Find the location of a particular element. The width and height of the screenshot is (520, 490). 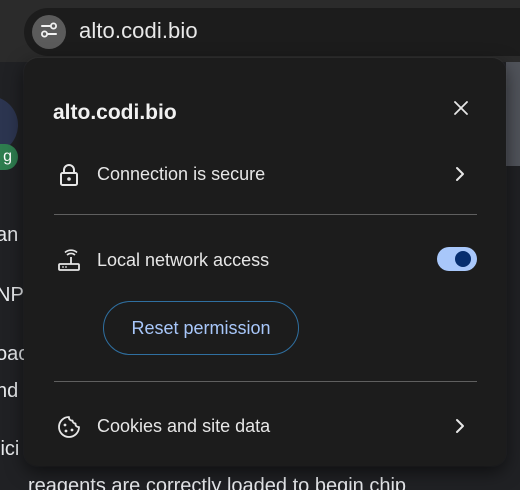

close-button is located at coordinates (461, 110).